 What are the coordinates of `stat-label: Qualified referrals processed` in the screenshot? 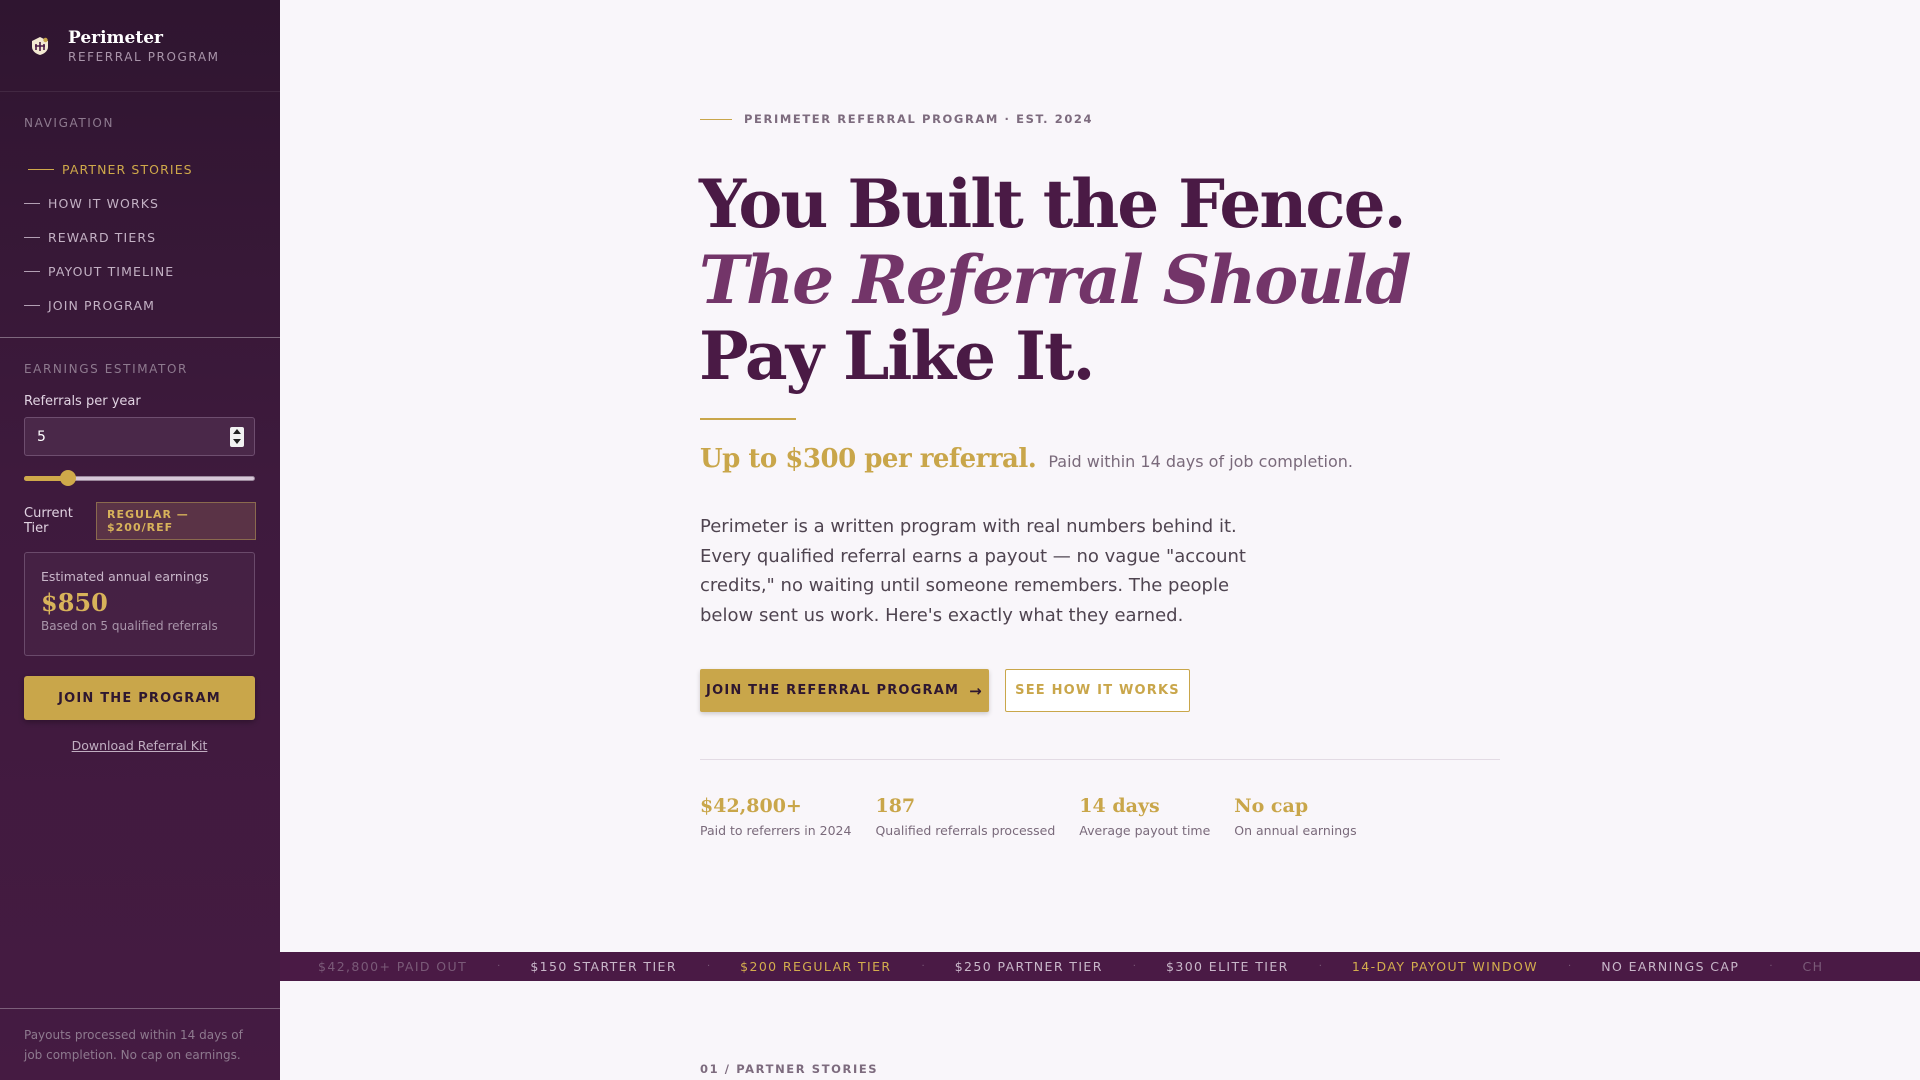 It's located at (965, 830).